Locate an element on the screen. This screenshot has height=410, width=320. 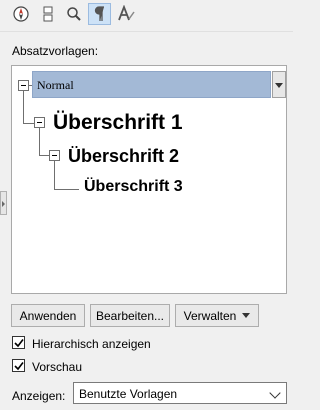
sidebar-collapse-handle is located at coordinates (3, 203).